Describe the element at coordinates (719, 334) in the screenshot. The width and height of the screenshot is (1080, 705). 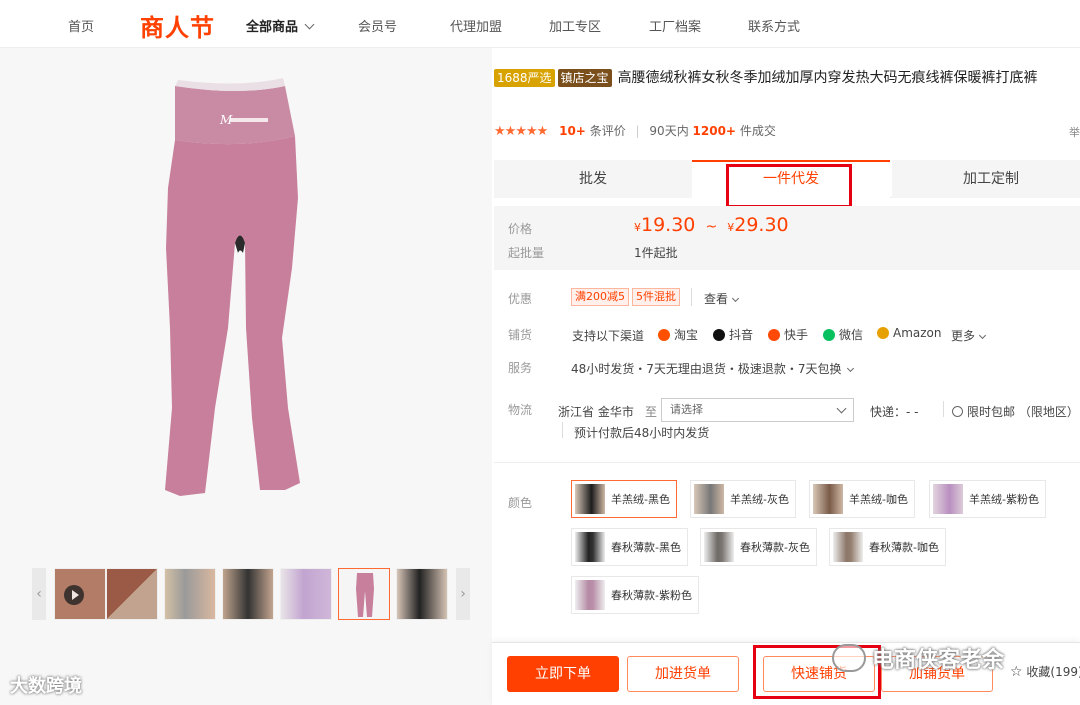
I see `douyin-icon` at that location.